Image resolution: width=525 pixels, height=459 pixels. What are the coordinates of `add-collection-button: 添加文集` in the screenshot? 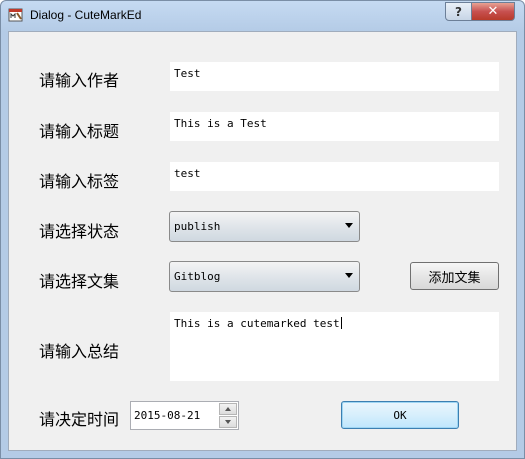 It's located at (454, 276).